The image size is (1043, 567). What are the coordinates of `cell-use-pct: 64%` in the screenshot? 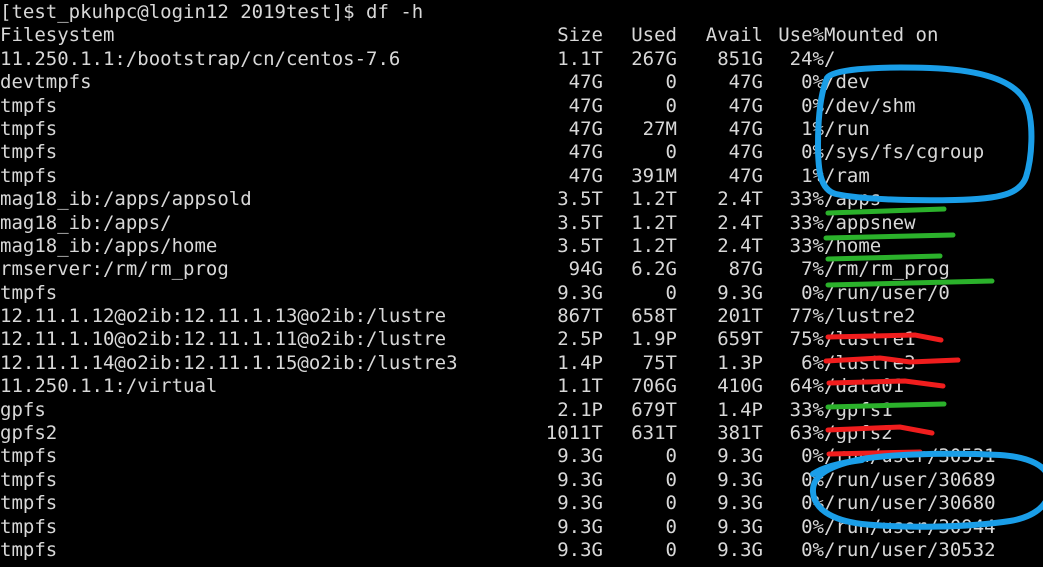 It's located at (806, 386).